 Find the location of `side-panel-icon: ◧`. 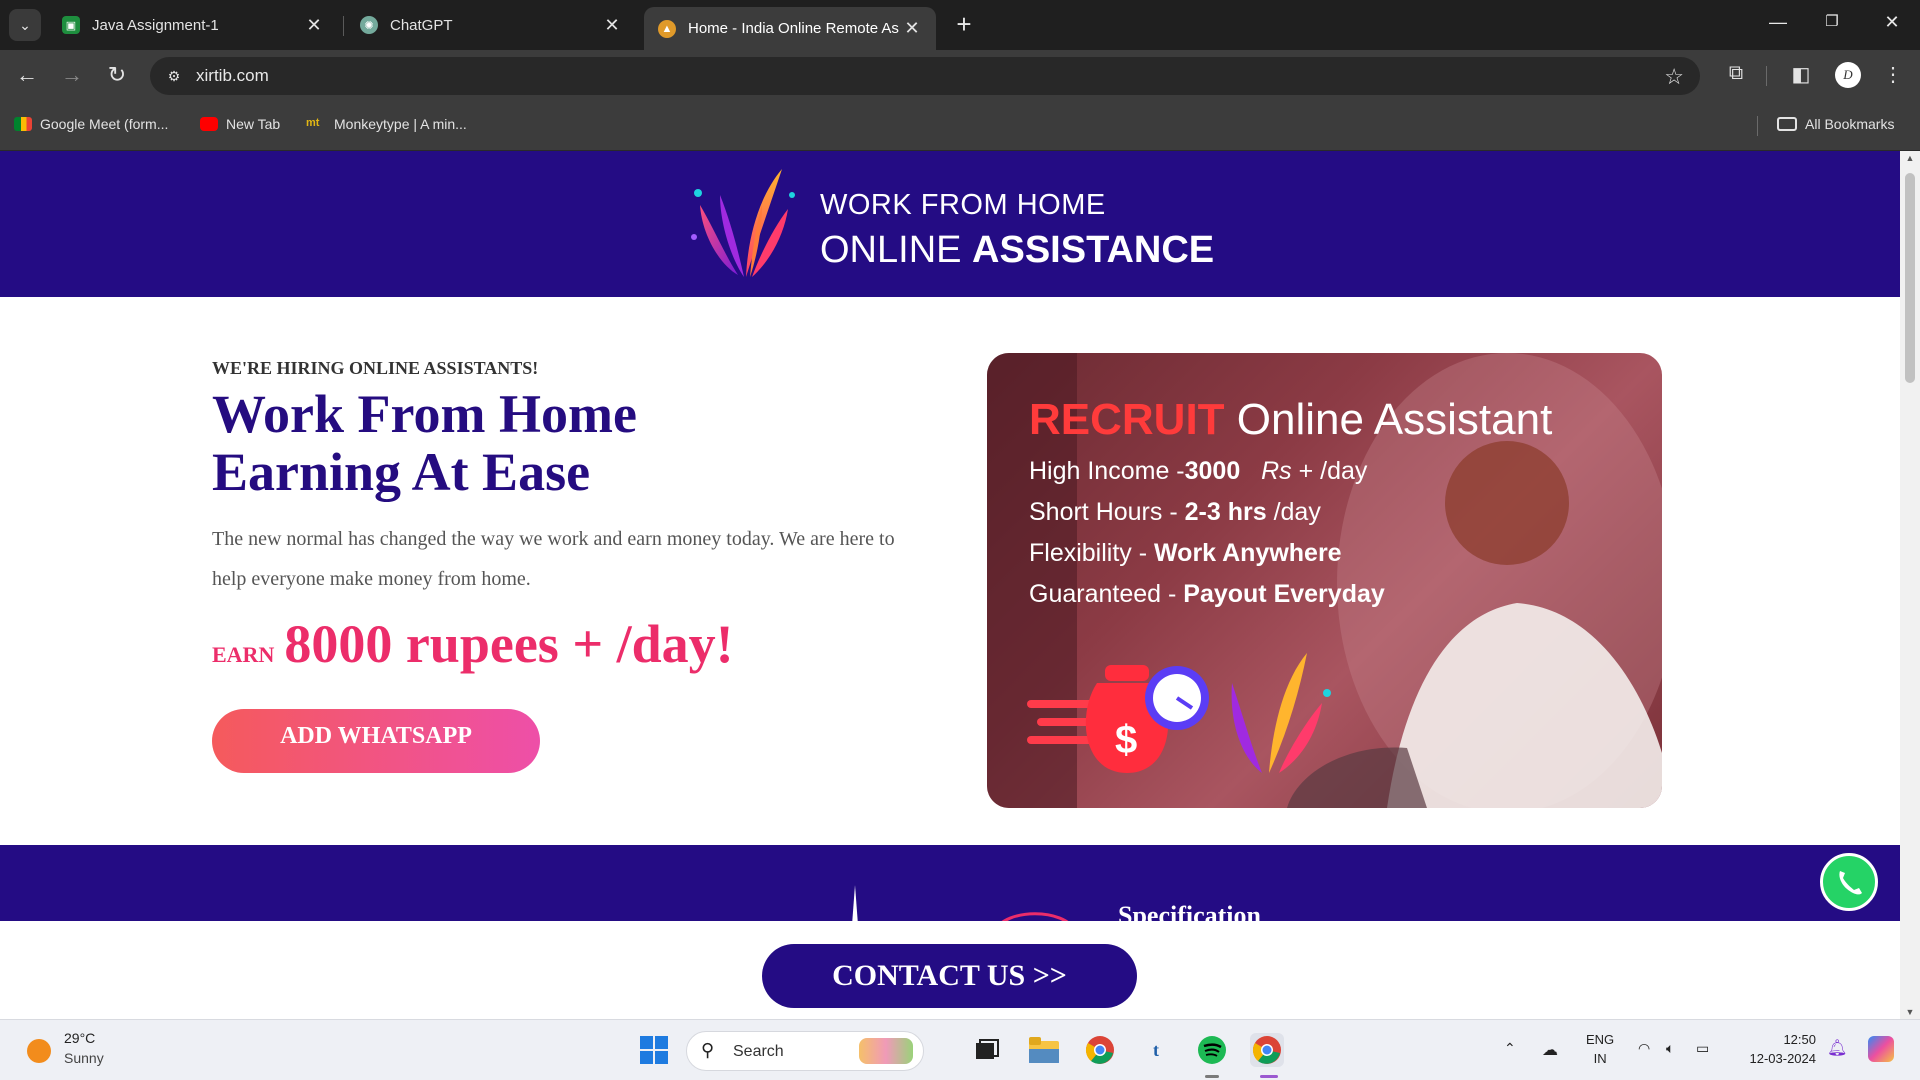

side-panel-icon: ◧ is located at coordinates (1801, 74).